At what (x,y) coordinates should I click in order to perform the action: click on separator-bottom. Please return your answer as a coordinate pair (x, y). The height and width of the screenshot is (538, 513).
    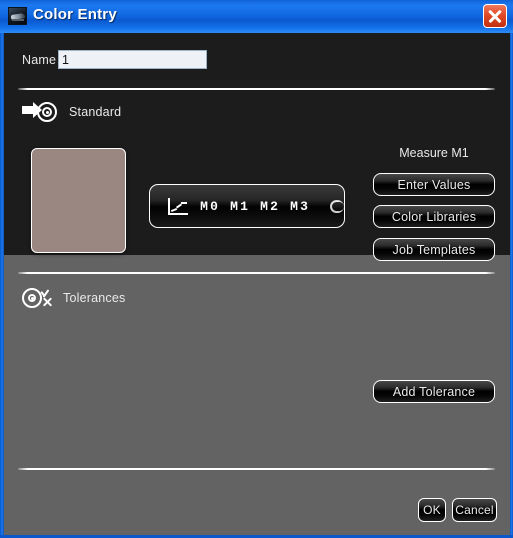
    Looking at the image, I should click on (256, 469).